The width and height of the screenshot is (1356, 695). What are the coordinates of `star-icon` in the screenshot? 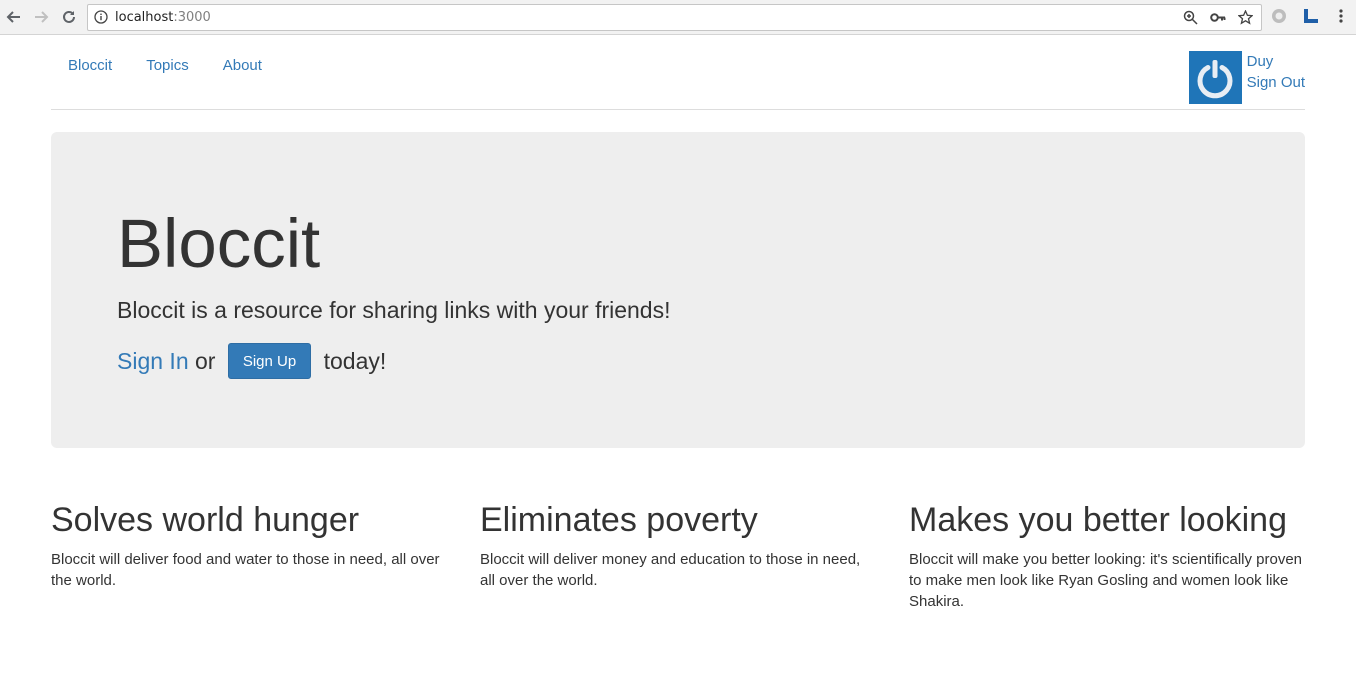 It's located at (1245, 19).